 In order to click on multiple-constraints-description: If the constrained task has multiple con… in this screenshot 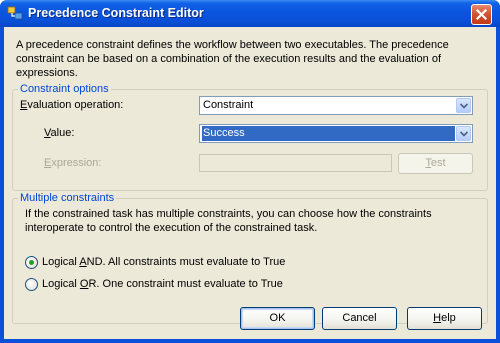, I will do `click(228, 221)`.